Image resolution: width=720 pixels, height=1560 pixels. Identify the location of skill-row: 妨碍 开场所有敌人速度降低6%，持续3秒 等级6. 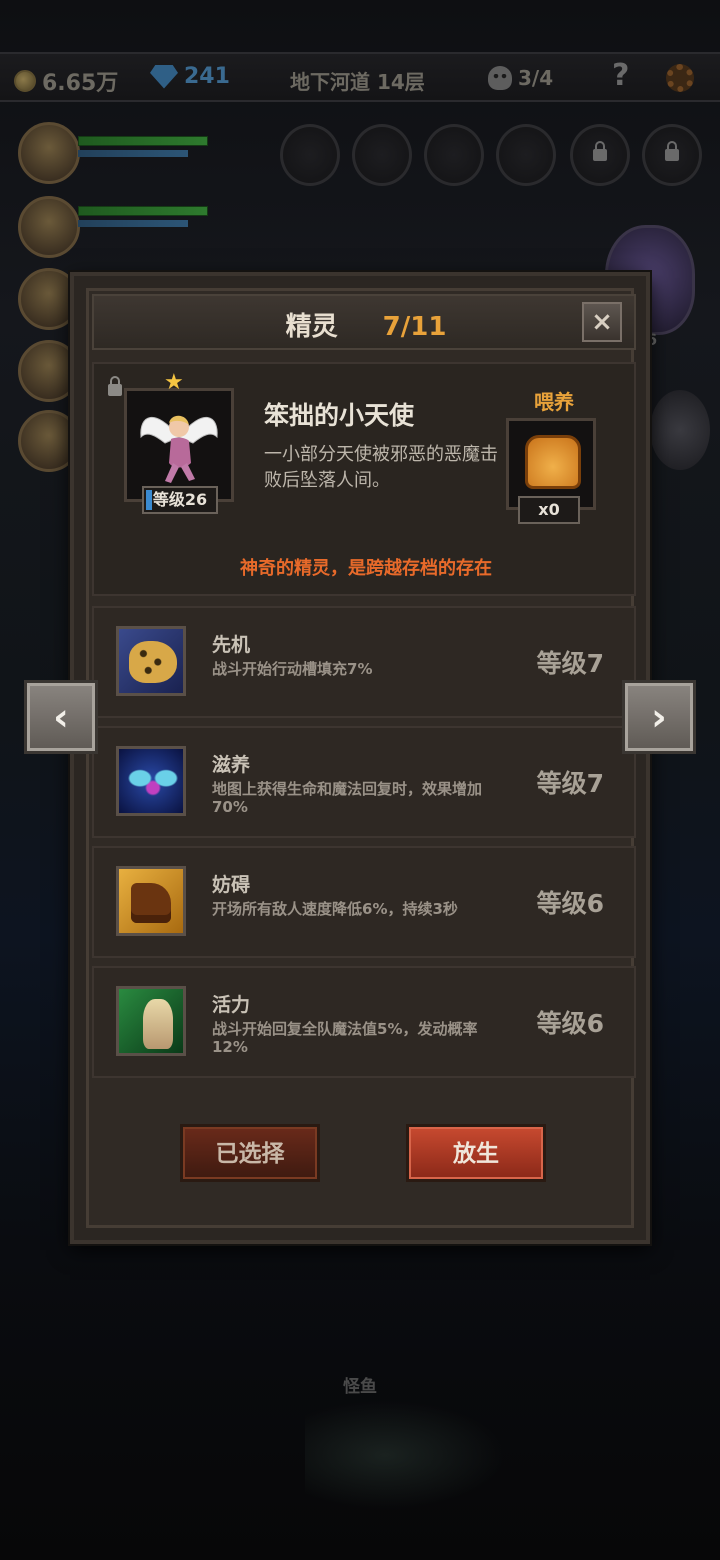
(364, 902).